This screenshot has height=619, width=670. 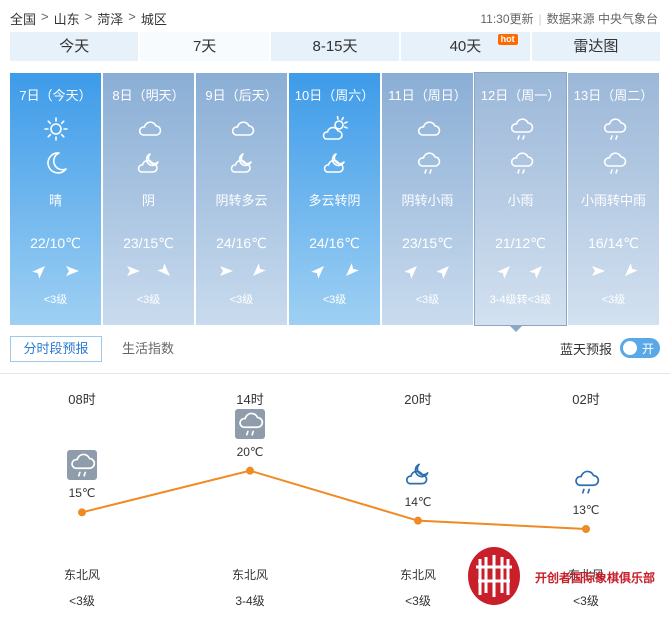 I want to click on hour-temperature: 20℃, so click(x=250, y=451).